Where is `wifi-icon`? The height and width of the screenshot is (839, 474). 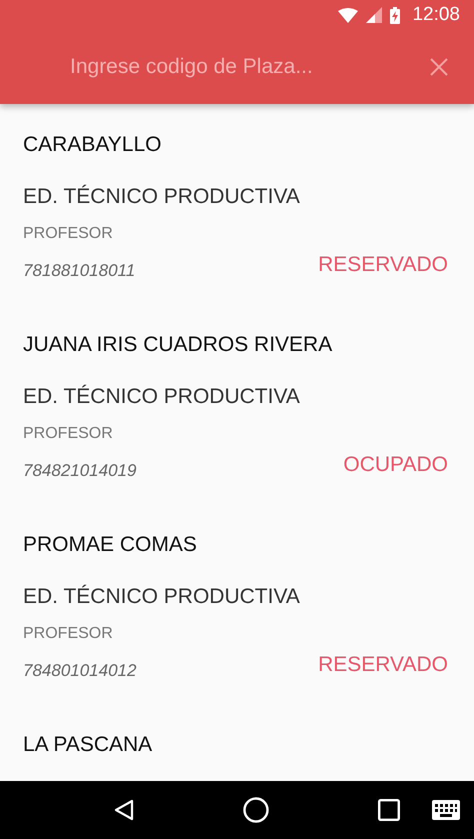
wifi-icon is located at coordinates (348, 15).